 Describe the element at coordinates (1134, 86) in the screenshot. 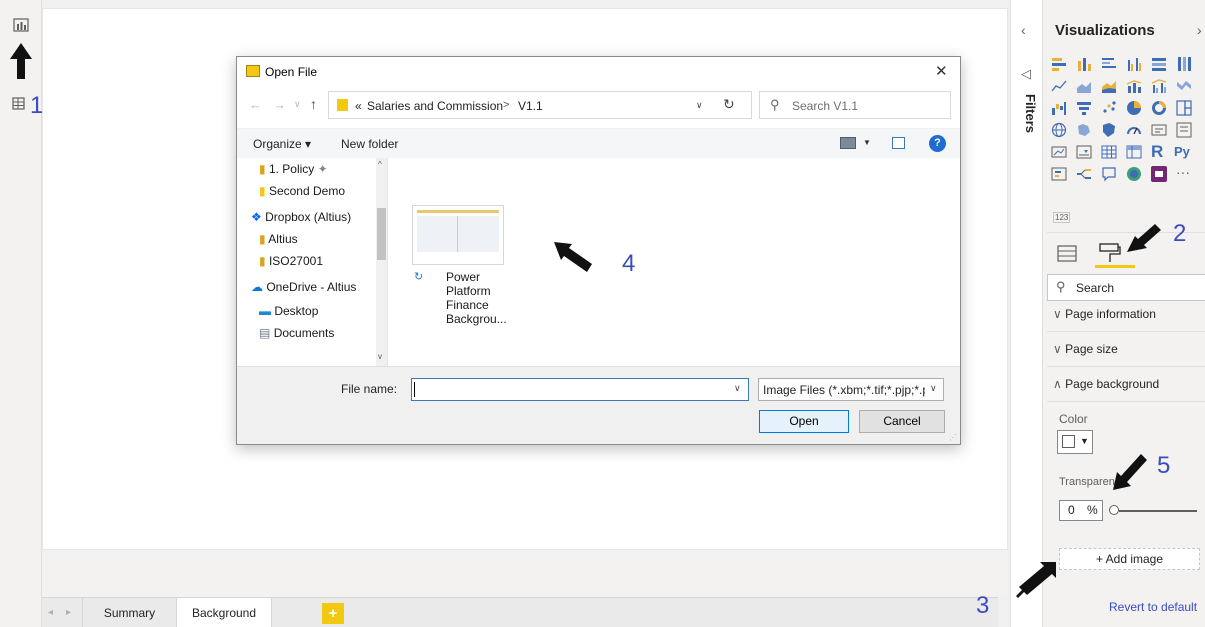

I see `line-column-icon` at that location.